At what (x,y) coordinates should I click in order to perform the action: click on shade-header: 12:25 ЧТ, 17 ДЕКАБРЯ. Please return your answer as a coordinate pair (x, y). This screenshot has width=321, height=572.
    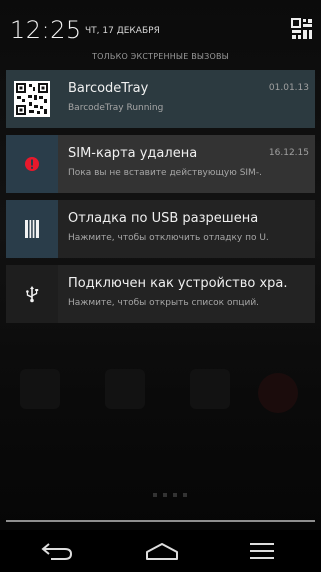
    Looking at the image, I should click on (160, 26).